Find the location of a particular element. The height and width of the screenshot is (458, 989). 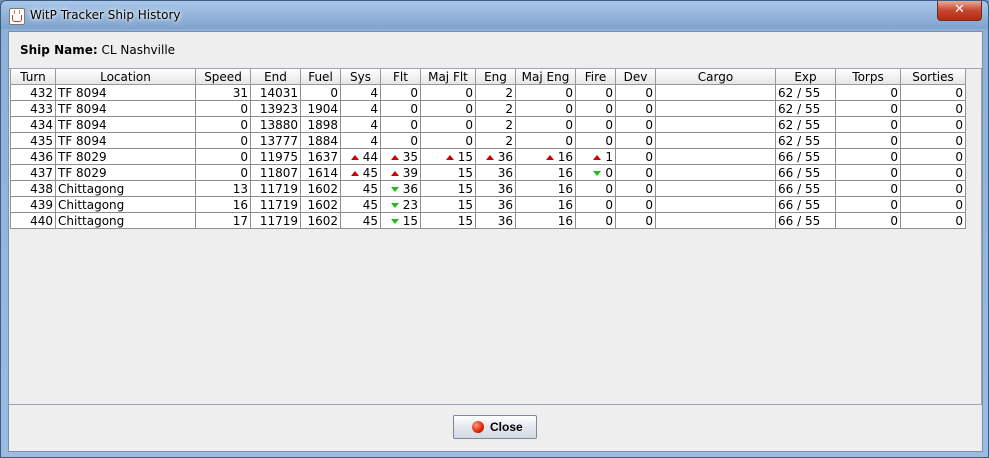

table-cell-speed: 31 is located at coordinates (223, 92).